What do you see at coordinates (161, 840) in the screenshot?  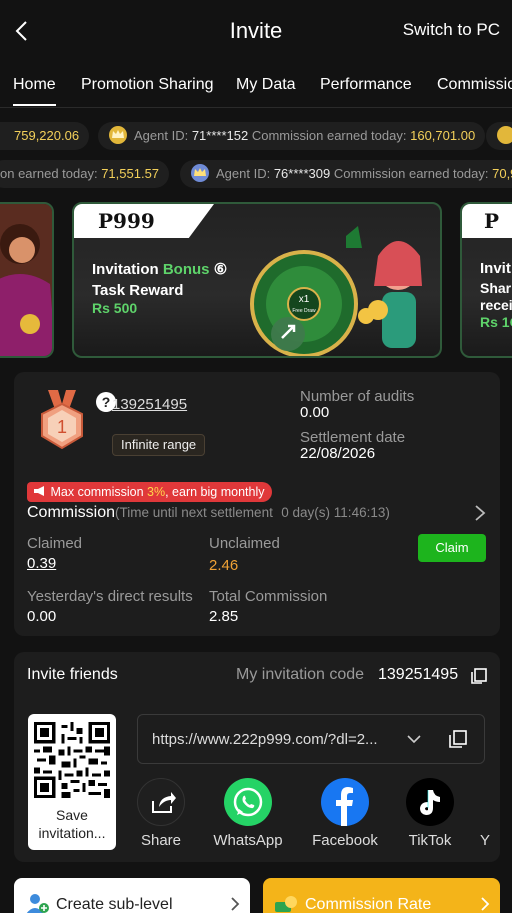 I see `share-label: Share` at bounding box center [161, 840].